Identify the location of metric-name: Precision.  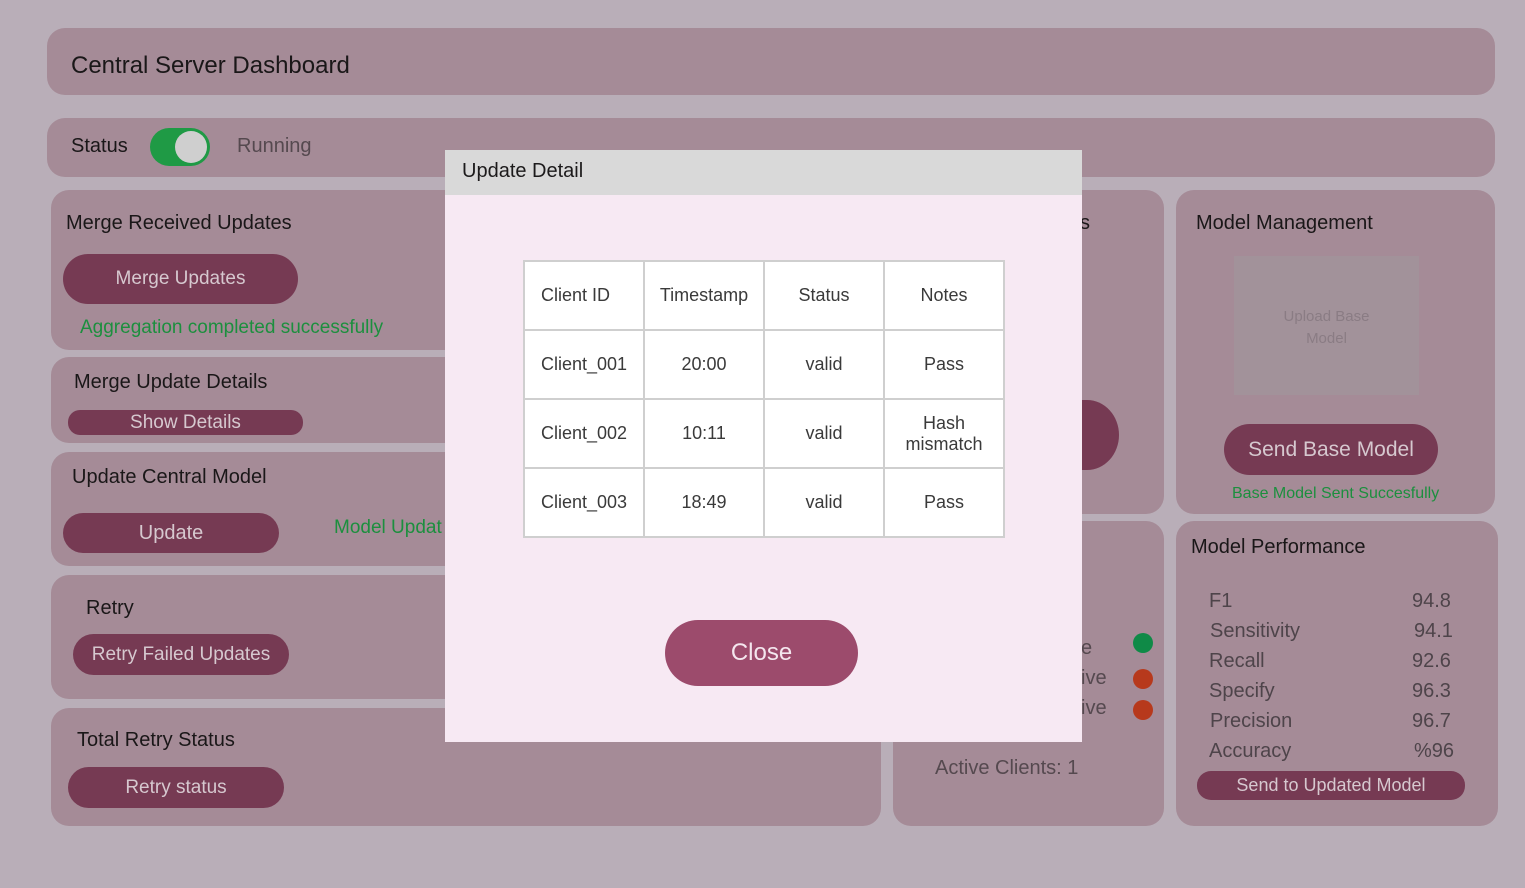
(1251, 721).